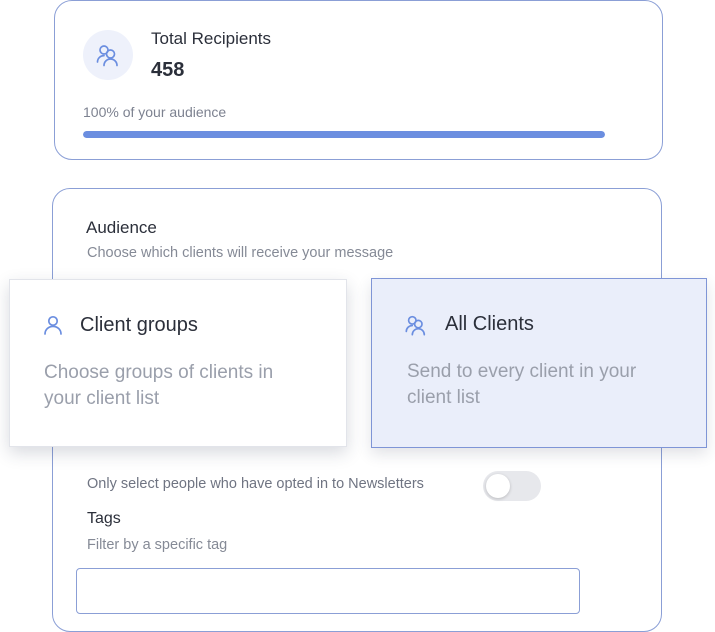 The height and width of the screenshot is (632, 715). I want to click on toggle-knob, so click(498, 486).